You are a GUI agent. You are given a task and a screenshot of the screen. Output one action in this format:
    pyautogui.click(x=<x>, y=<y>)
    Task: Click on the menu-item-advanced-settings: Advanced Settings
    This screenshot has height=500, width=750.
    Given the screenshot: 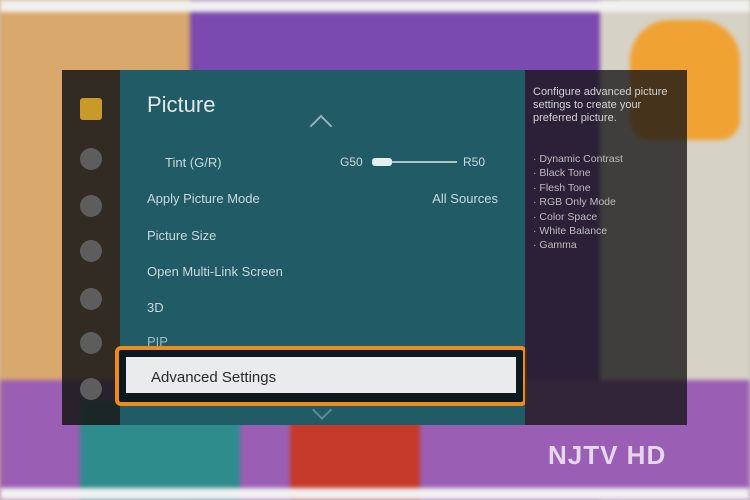 What is the action you would take?
    pyautogui.click(x=321, y=376)
    